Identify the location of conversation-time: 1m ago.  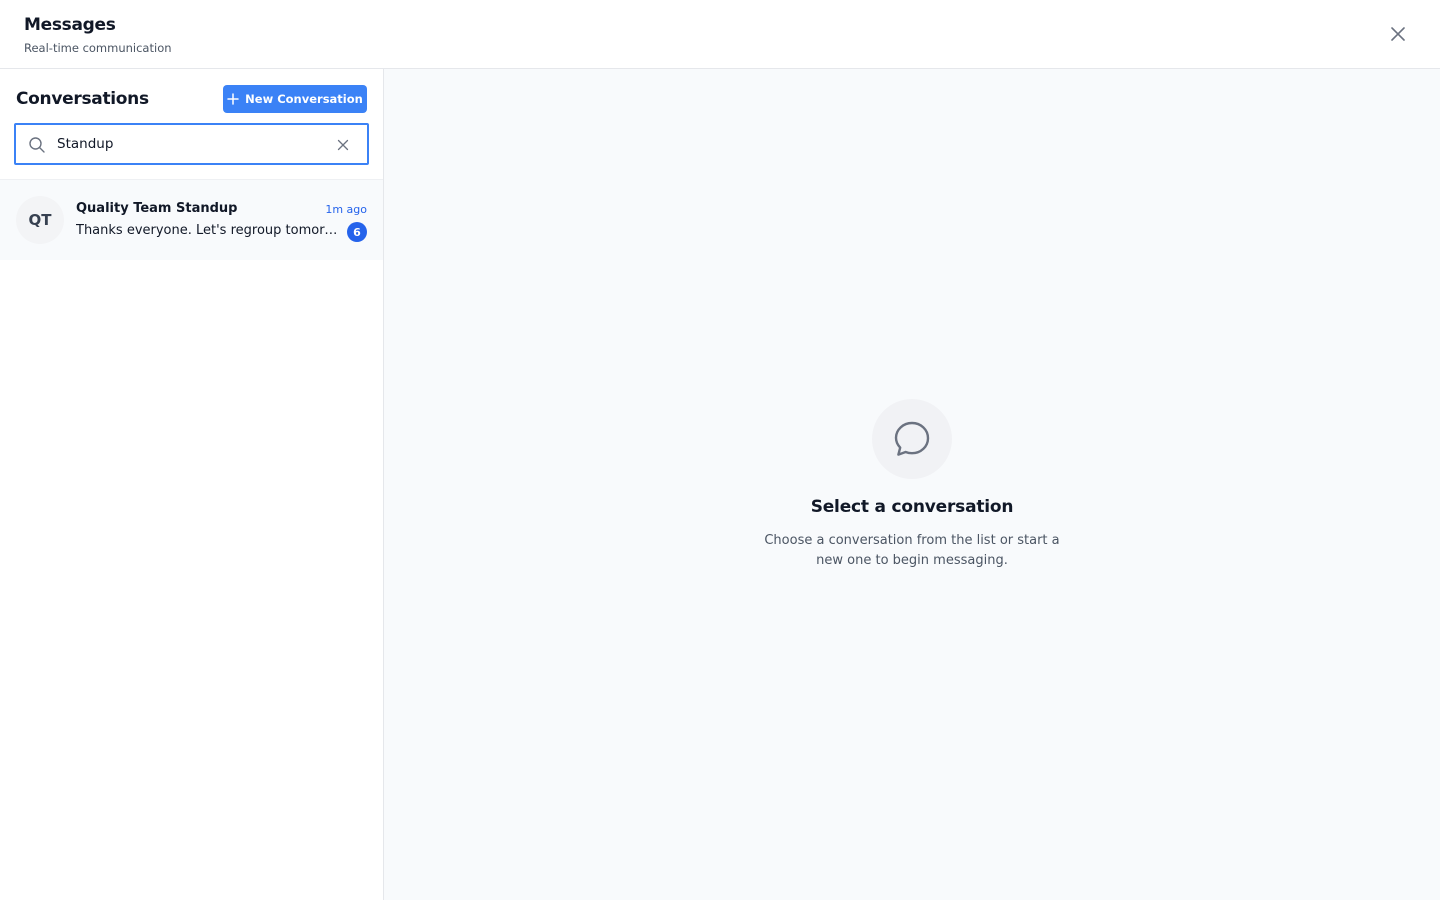
(346, 209).